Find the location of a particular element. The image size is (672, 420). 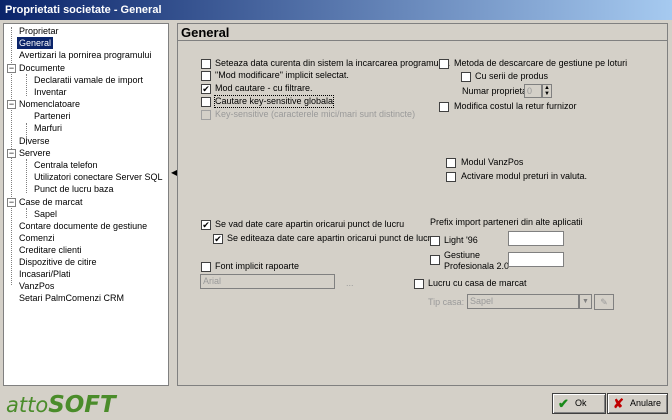

tree-item-marfuri: Marfuri is located at coordinates (48, 128).